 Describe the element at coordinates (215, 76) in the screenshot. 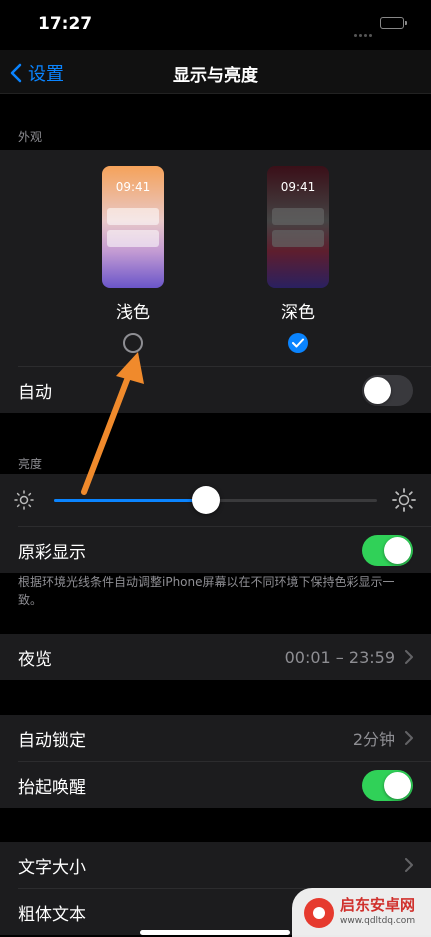

I see `page-title: 显示与亮度` at that location.